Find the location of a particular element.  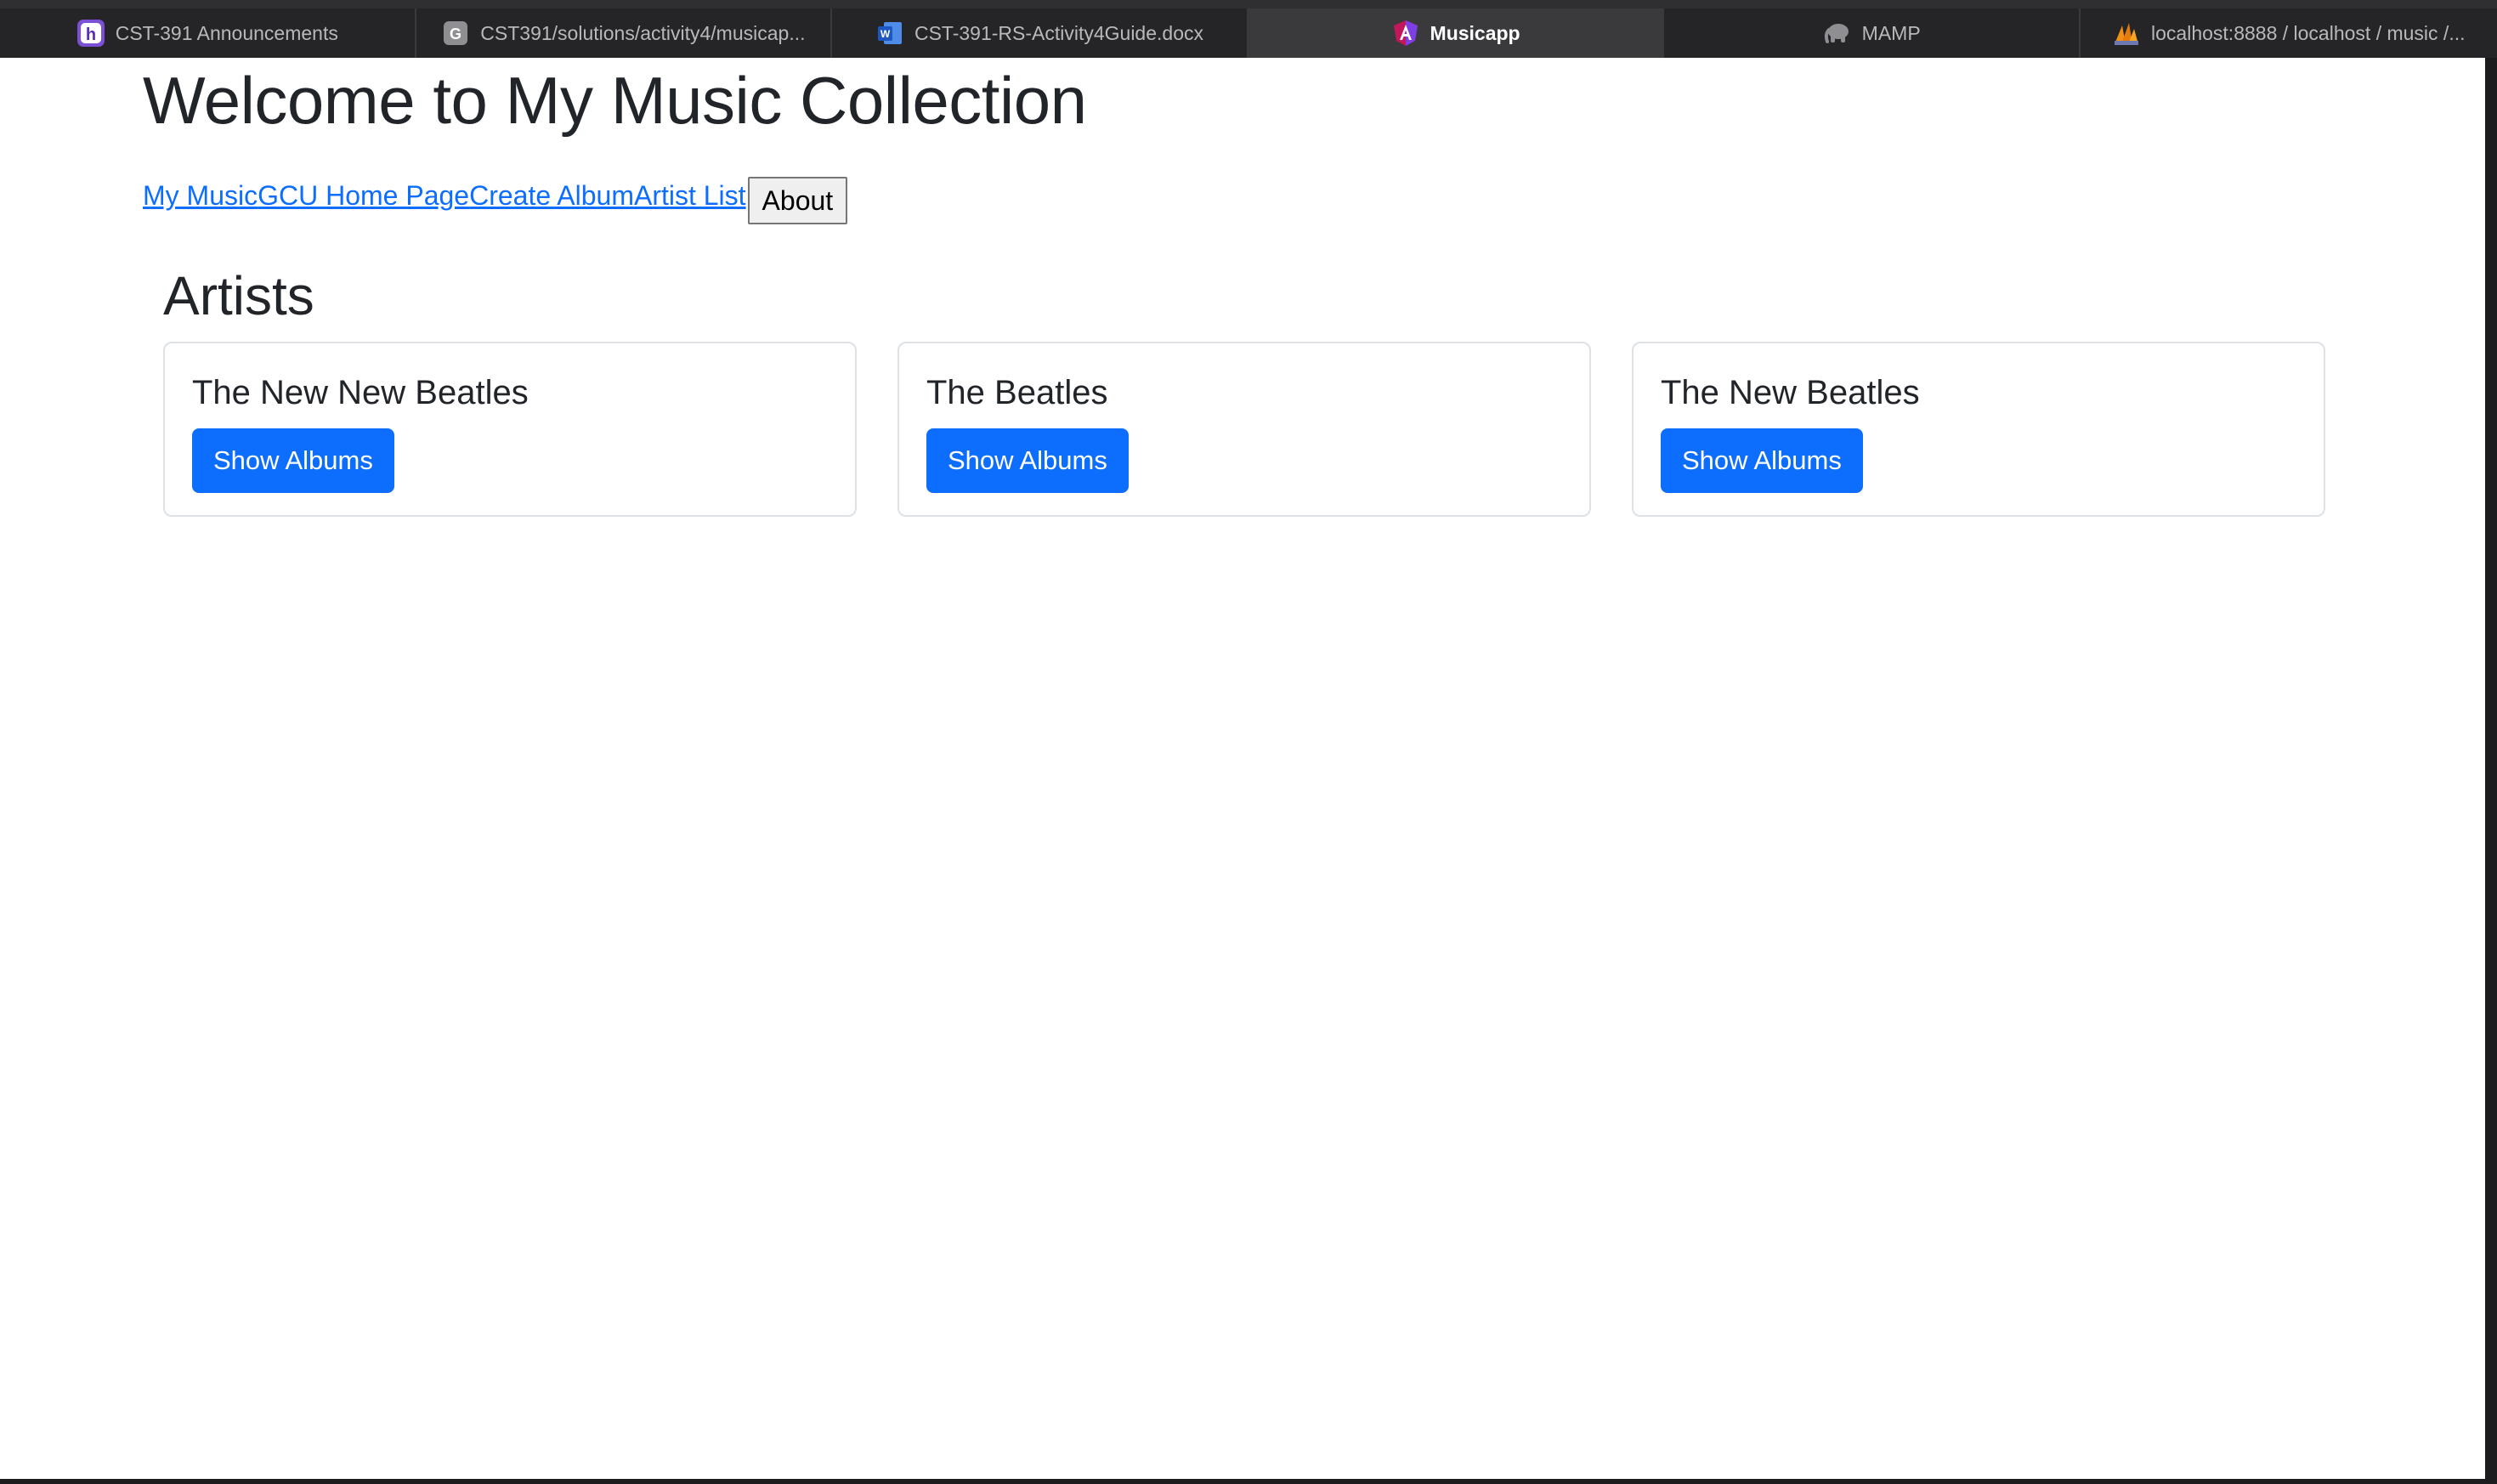

browser-tab-musicapp: Musicapp is located at coordinates (1456, 33).